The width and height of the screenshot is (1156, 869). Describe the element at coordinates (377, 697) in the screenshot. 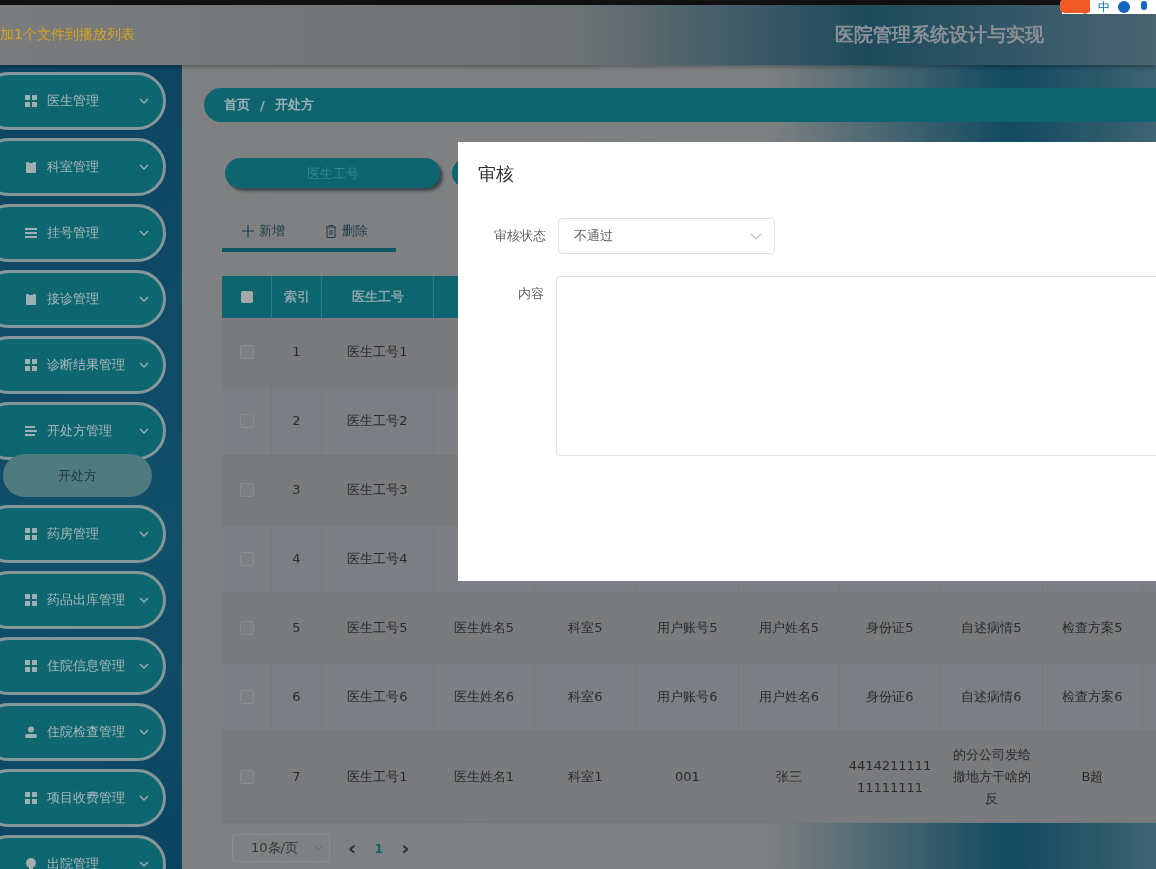

I see `table-cell-text: 医生工号6` at that location.